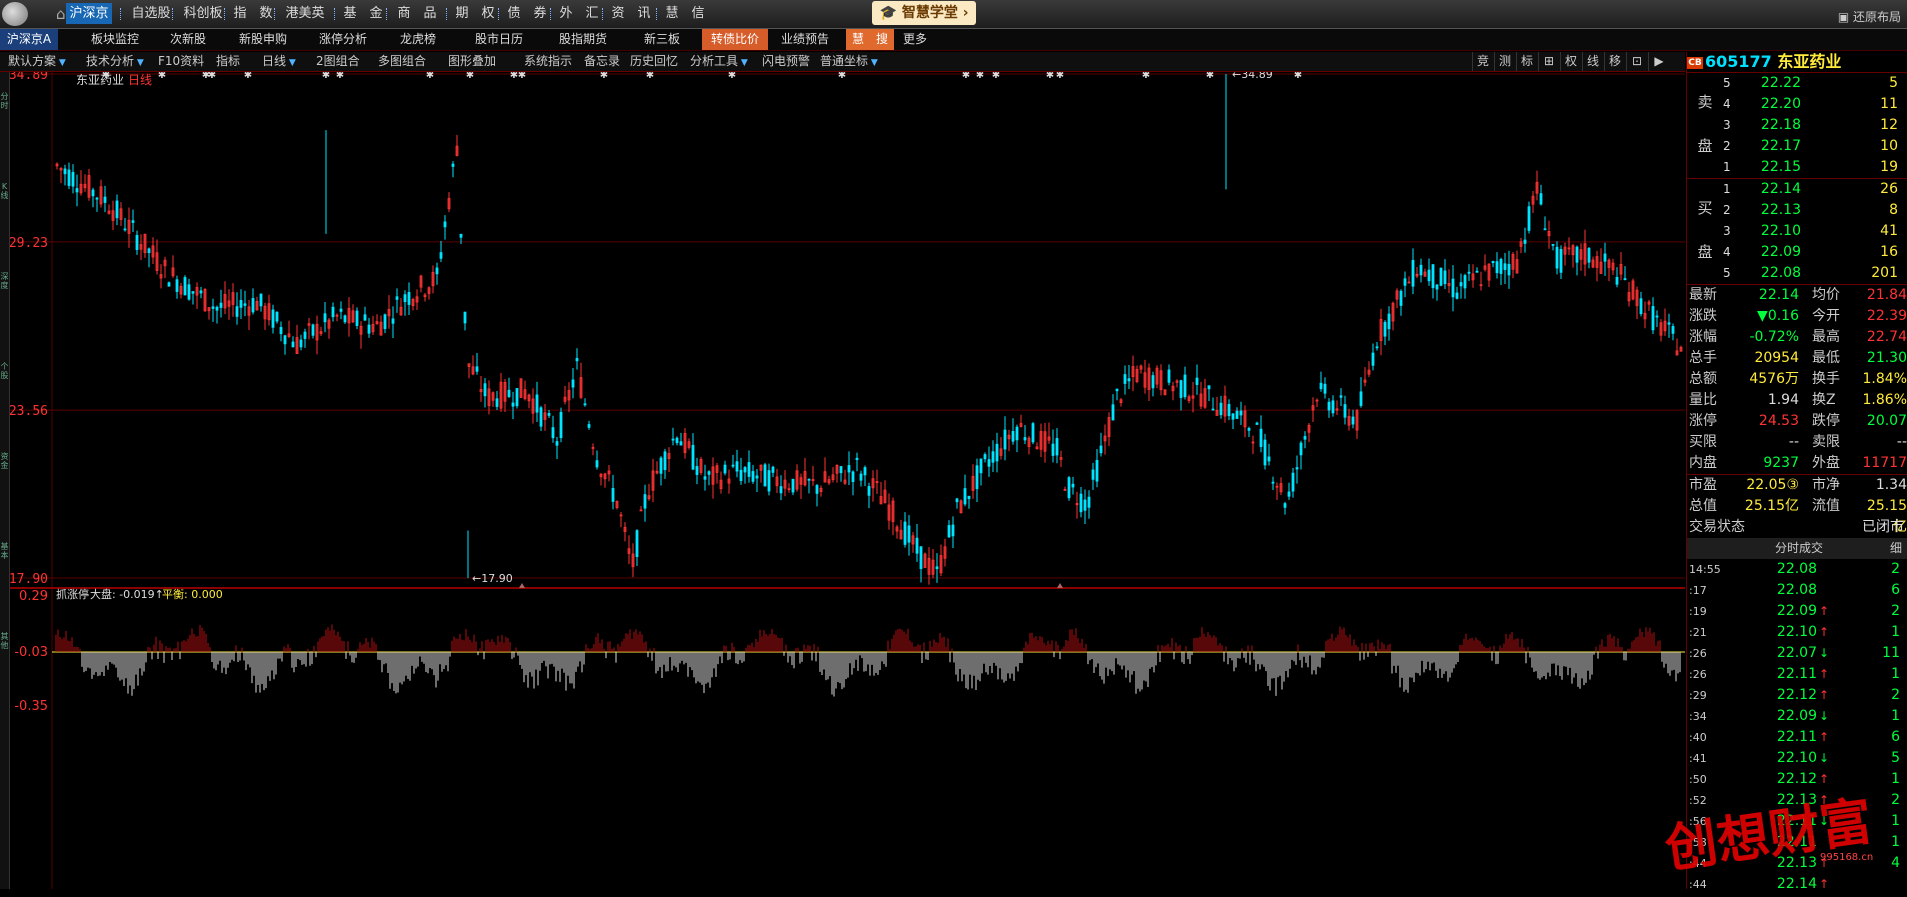  I want to click on bid-level-row: 4 22.09 16, so click(1797, 252).